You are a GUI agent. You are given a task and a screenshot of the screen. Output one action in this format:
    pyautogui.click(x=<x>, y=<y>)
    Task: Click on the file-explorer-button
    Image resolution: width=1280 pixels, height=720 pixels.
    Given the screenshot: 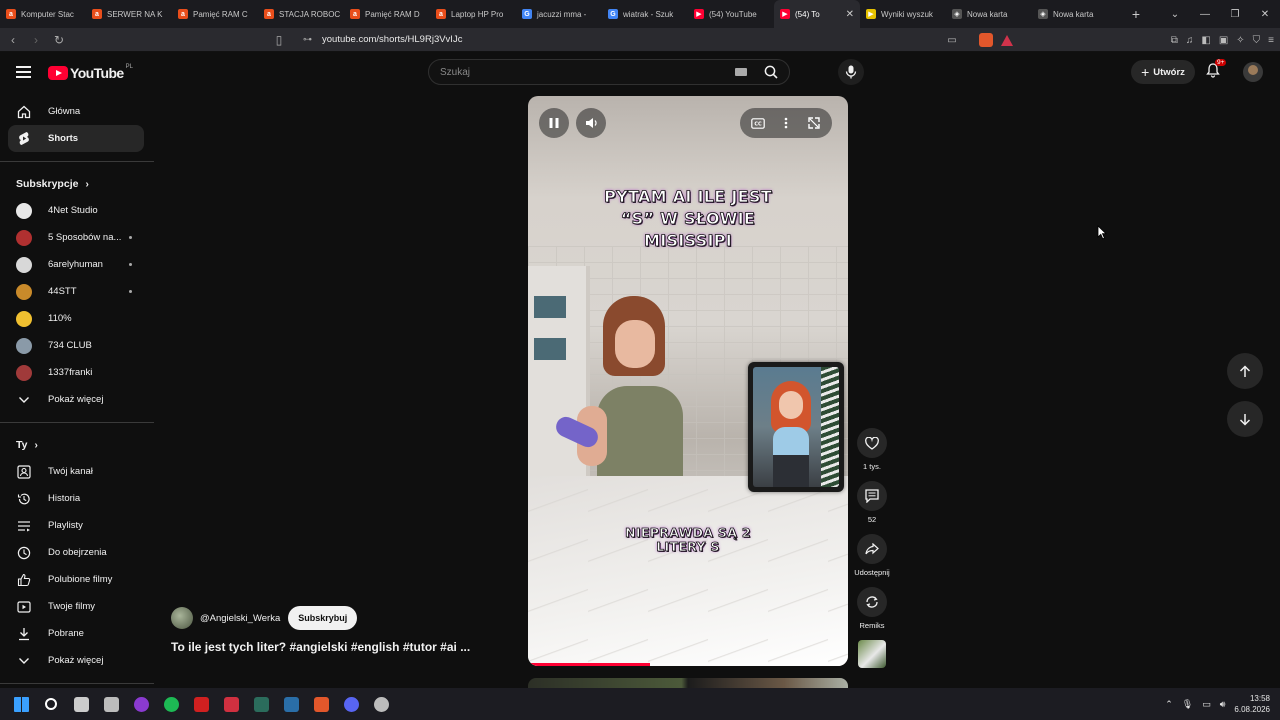 What is the action you would take?
    pyautogui.click(x=81, y=704)
    